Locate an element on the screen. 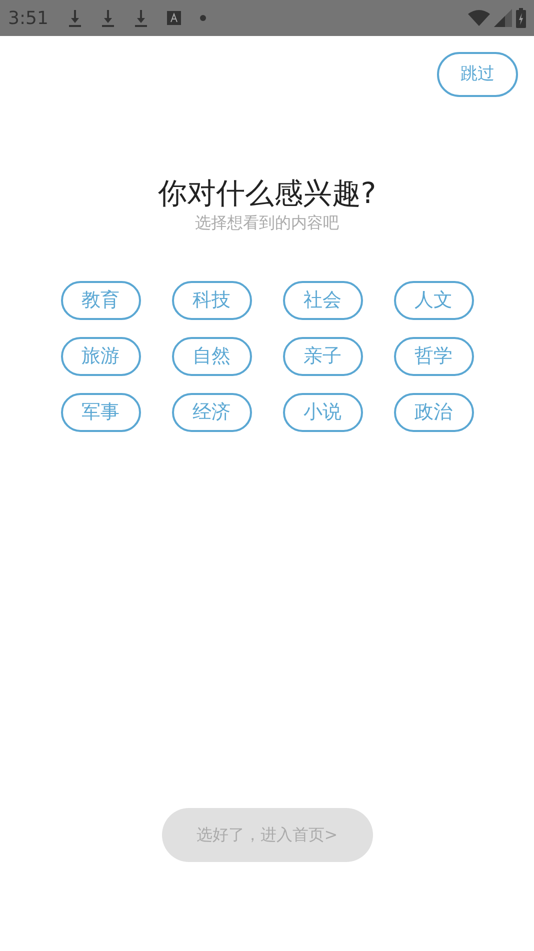 The height and width of the screenshot is (951, 534). signal-icon is located at coordinates (503, 18).